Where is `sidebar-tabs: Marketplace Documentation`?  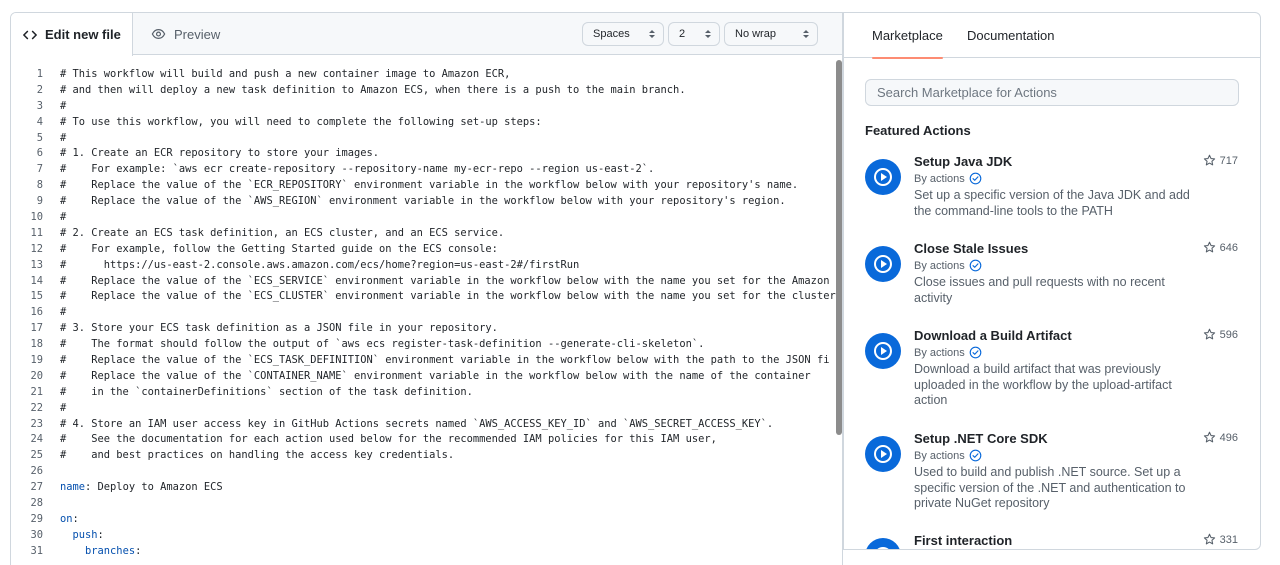 sidebar-tabs: Marketplace Documentation is located at coordinates (1052, 36).